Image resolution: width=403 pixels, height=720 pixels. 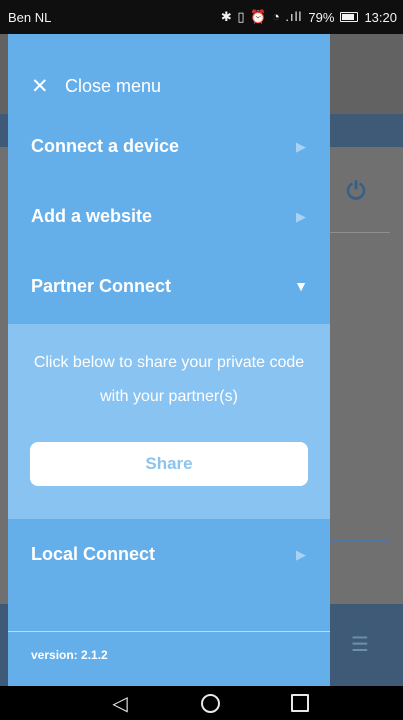 What do you see at coordinates (113, 85) in the screenshot?
I see `close-menu-label: Close menu` at bounding box center [113, 85].